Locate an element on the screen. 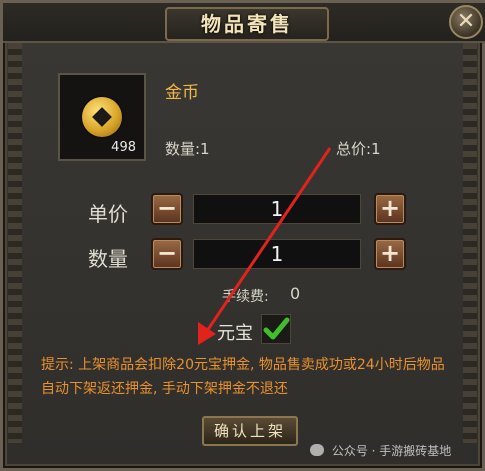 This screenshot has height=471, width=485. quantity-info: 数量:1 is located at coordinates (187, 149).